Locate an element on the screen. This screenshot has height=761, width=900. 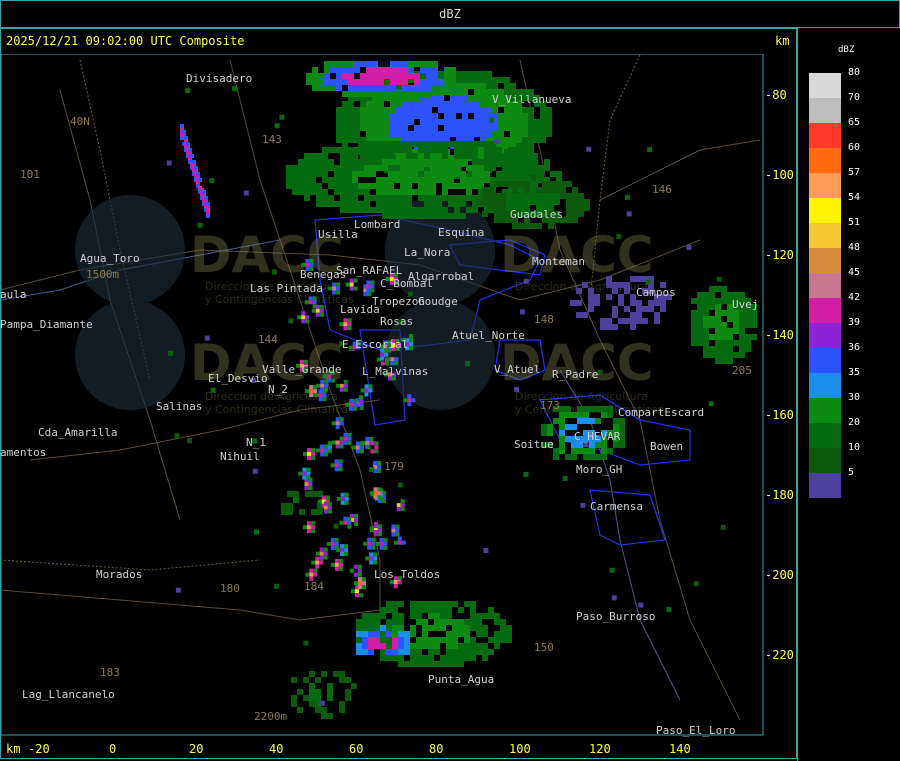
place-label: Punta_Agua is located at coordinates (461, 679).